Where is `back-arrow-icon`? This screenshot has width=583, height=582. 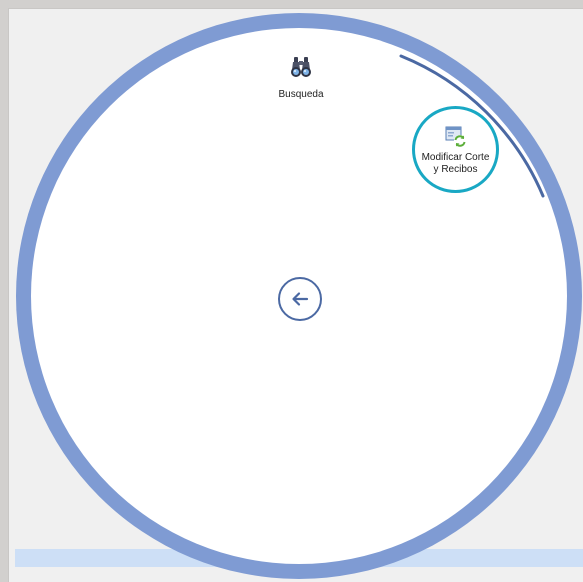 back-arrow-icon is located at coordinates (300, 299).